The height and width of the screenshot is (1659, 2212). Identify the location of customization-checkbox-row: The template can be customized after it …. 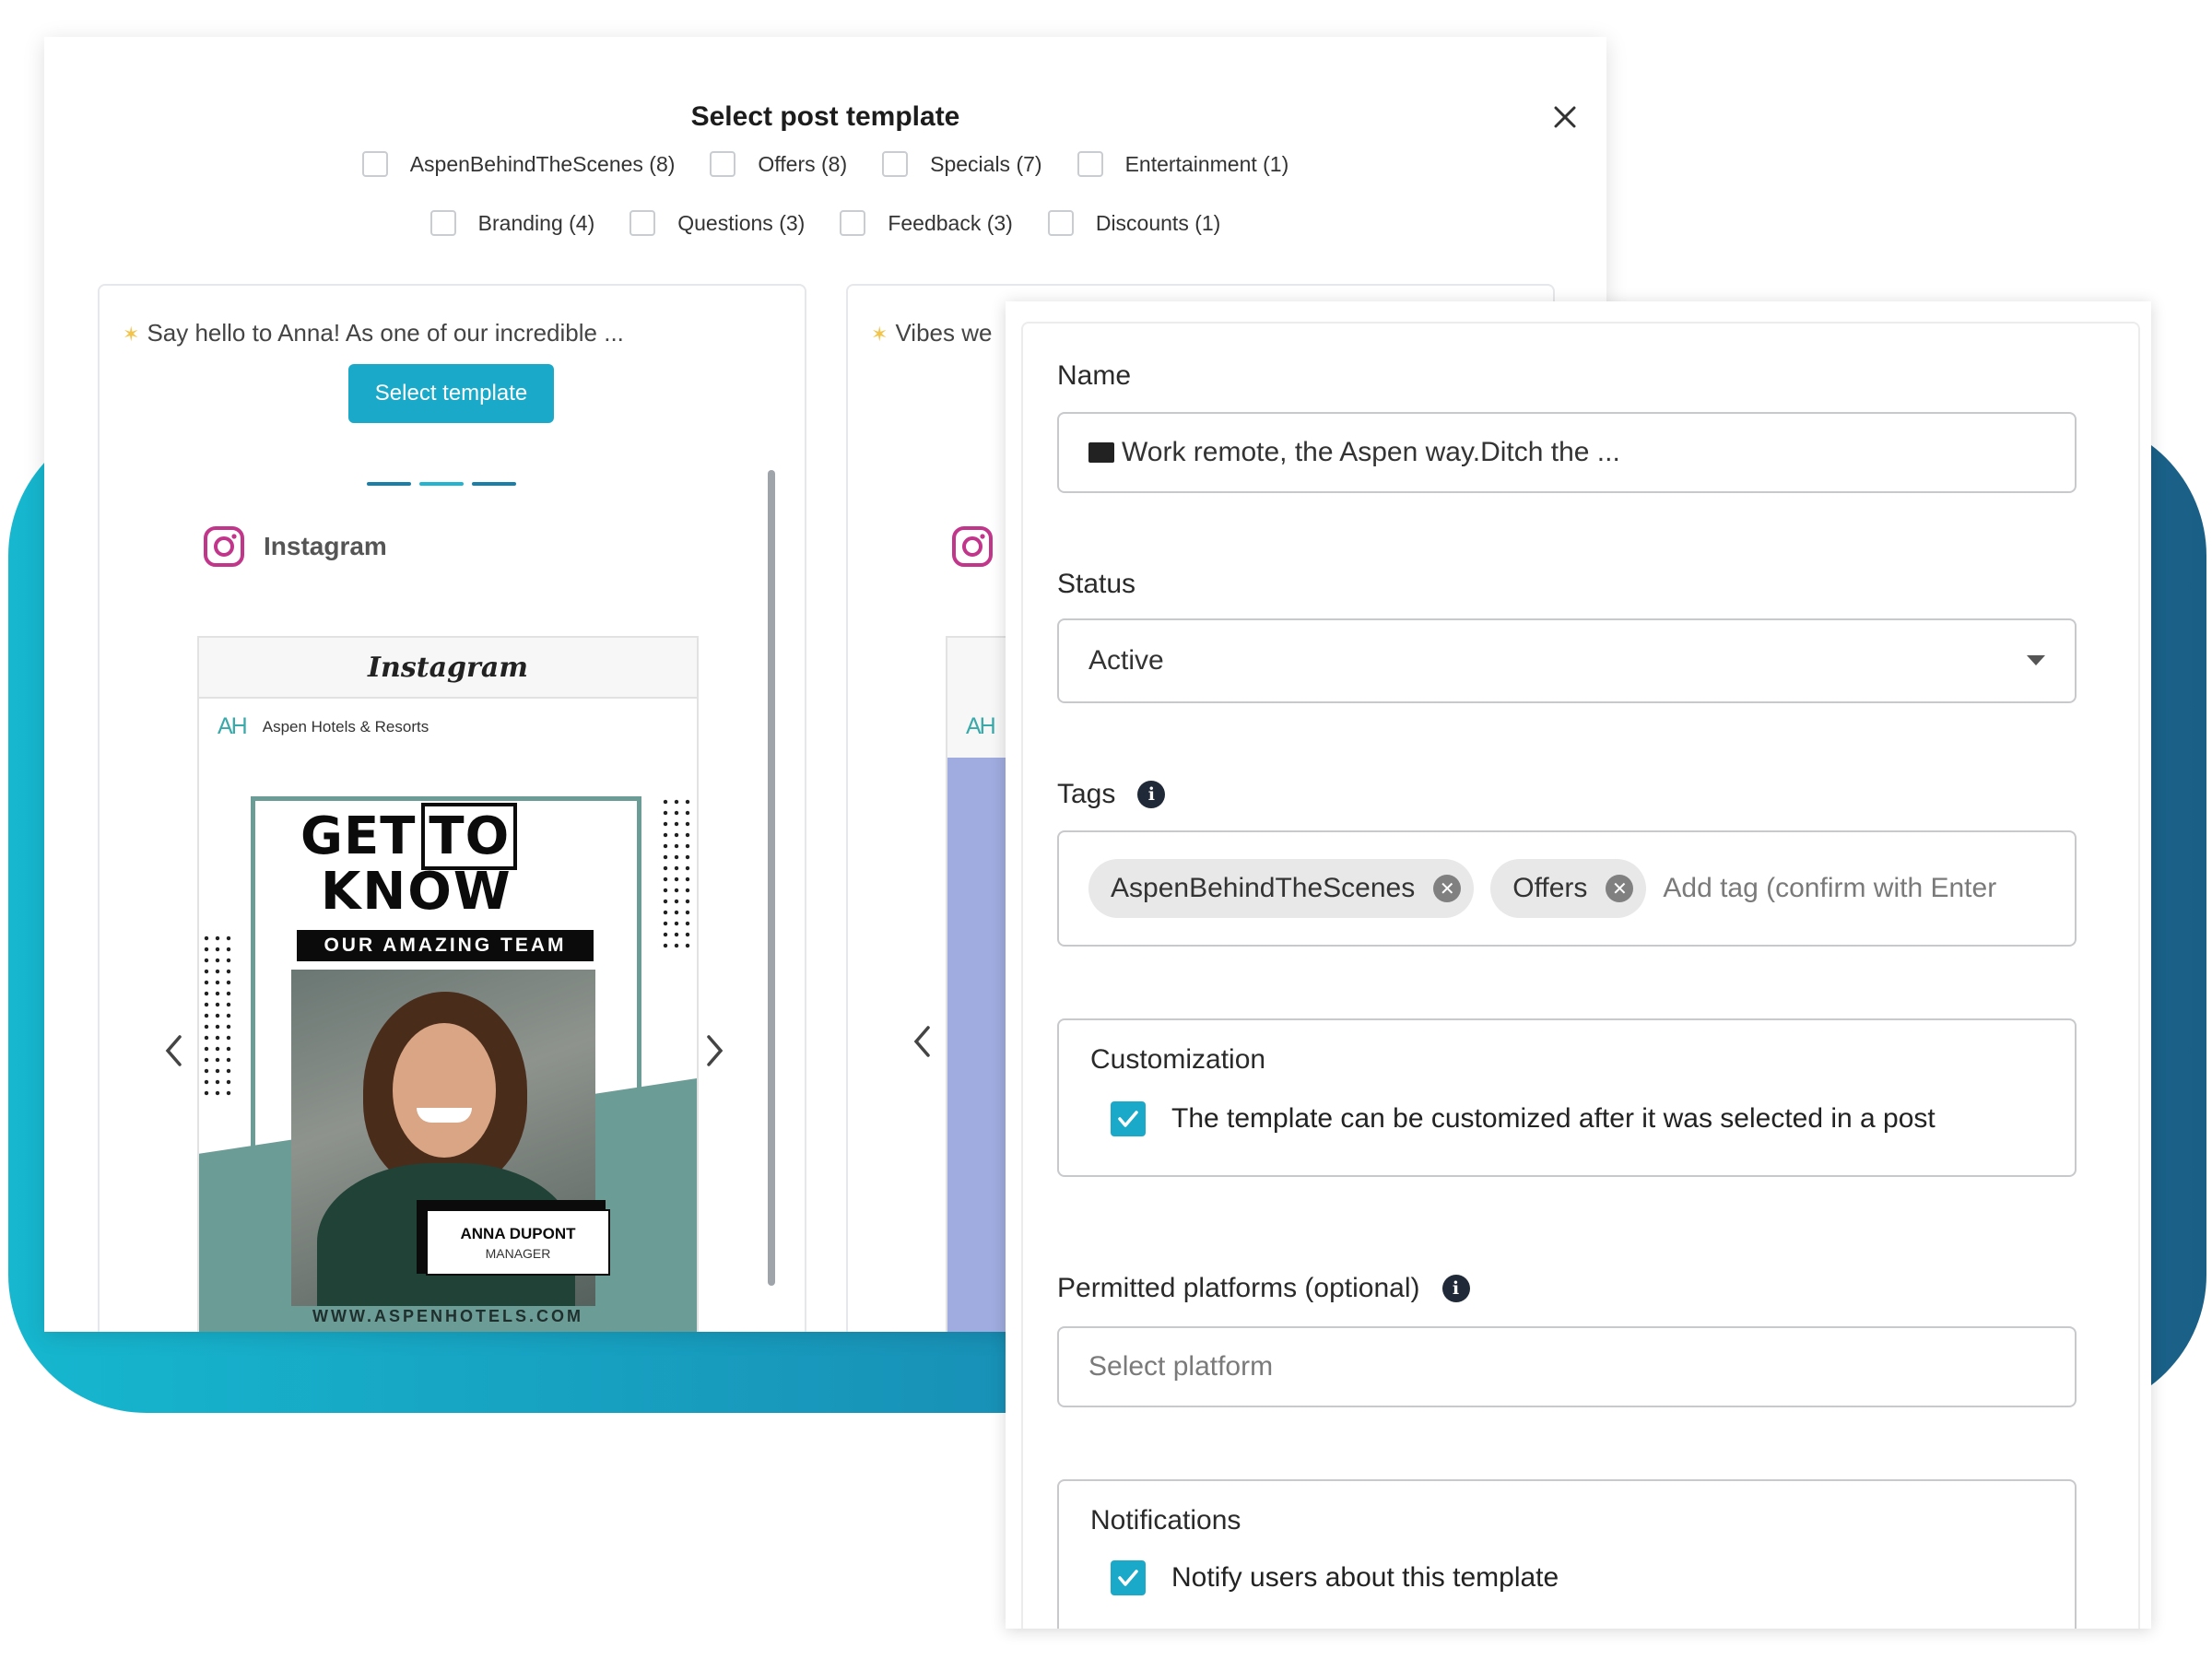
(1523, 1118).